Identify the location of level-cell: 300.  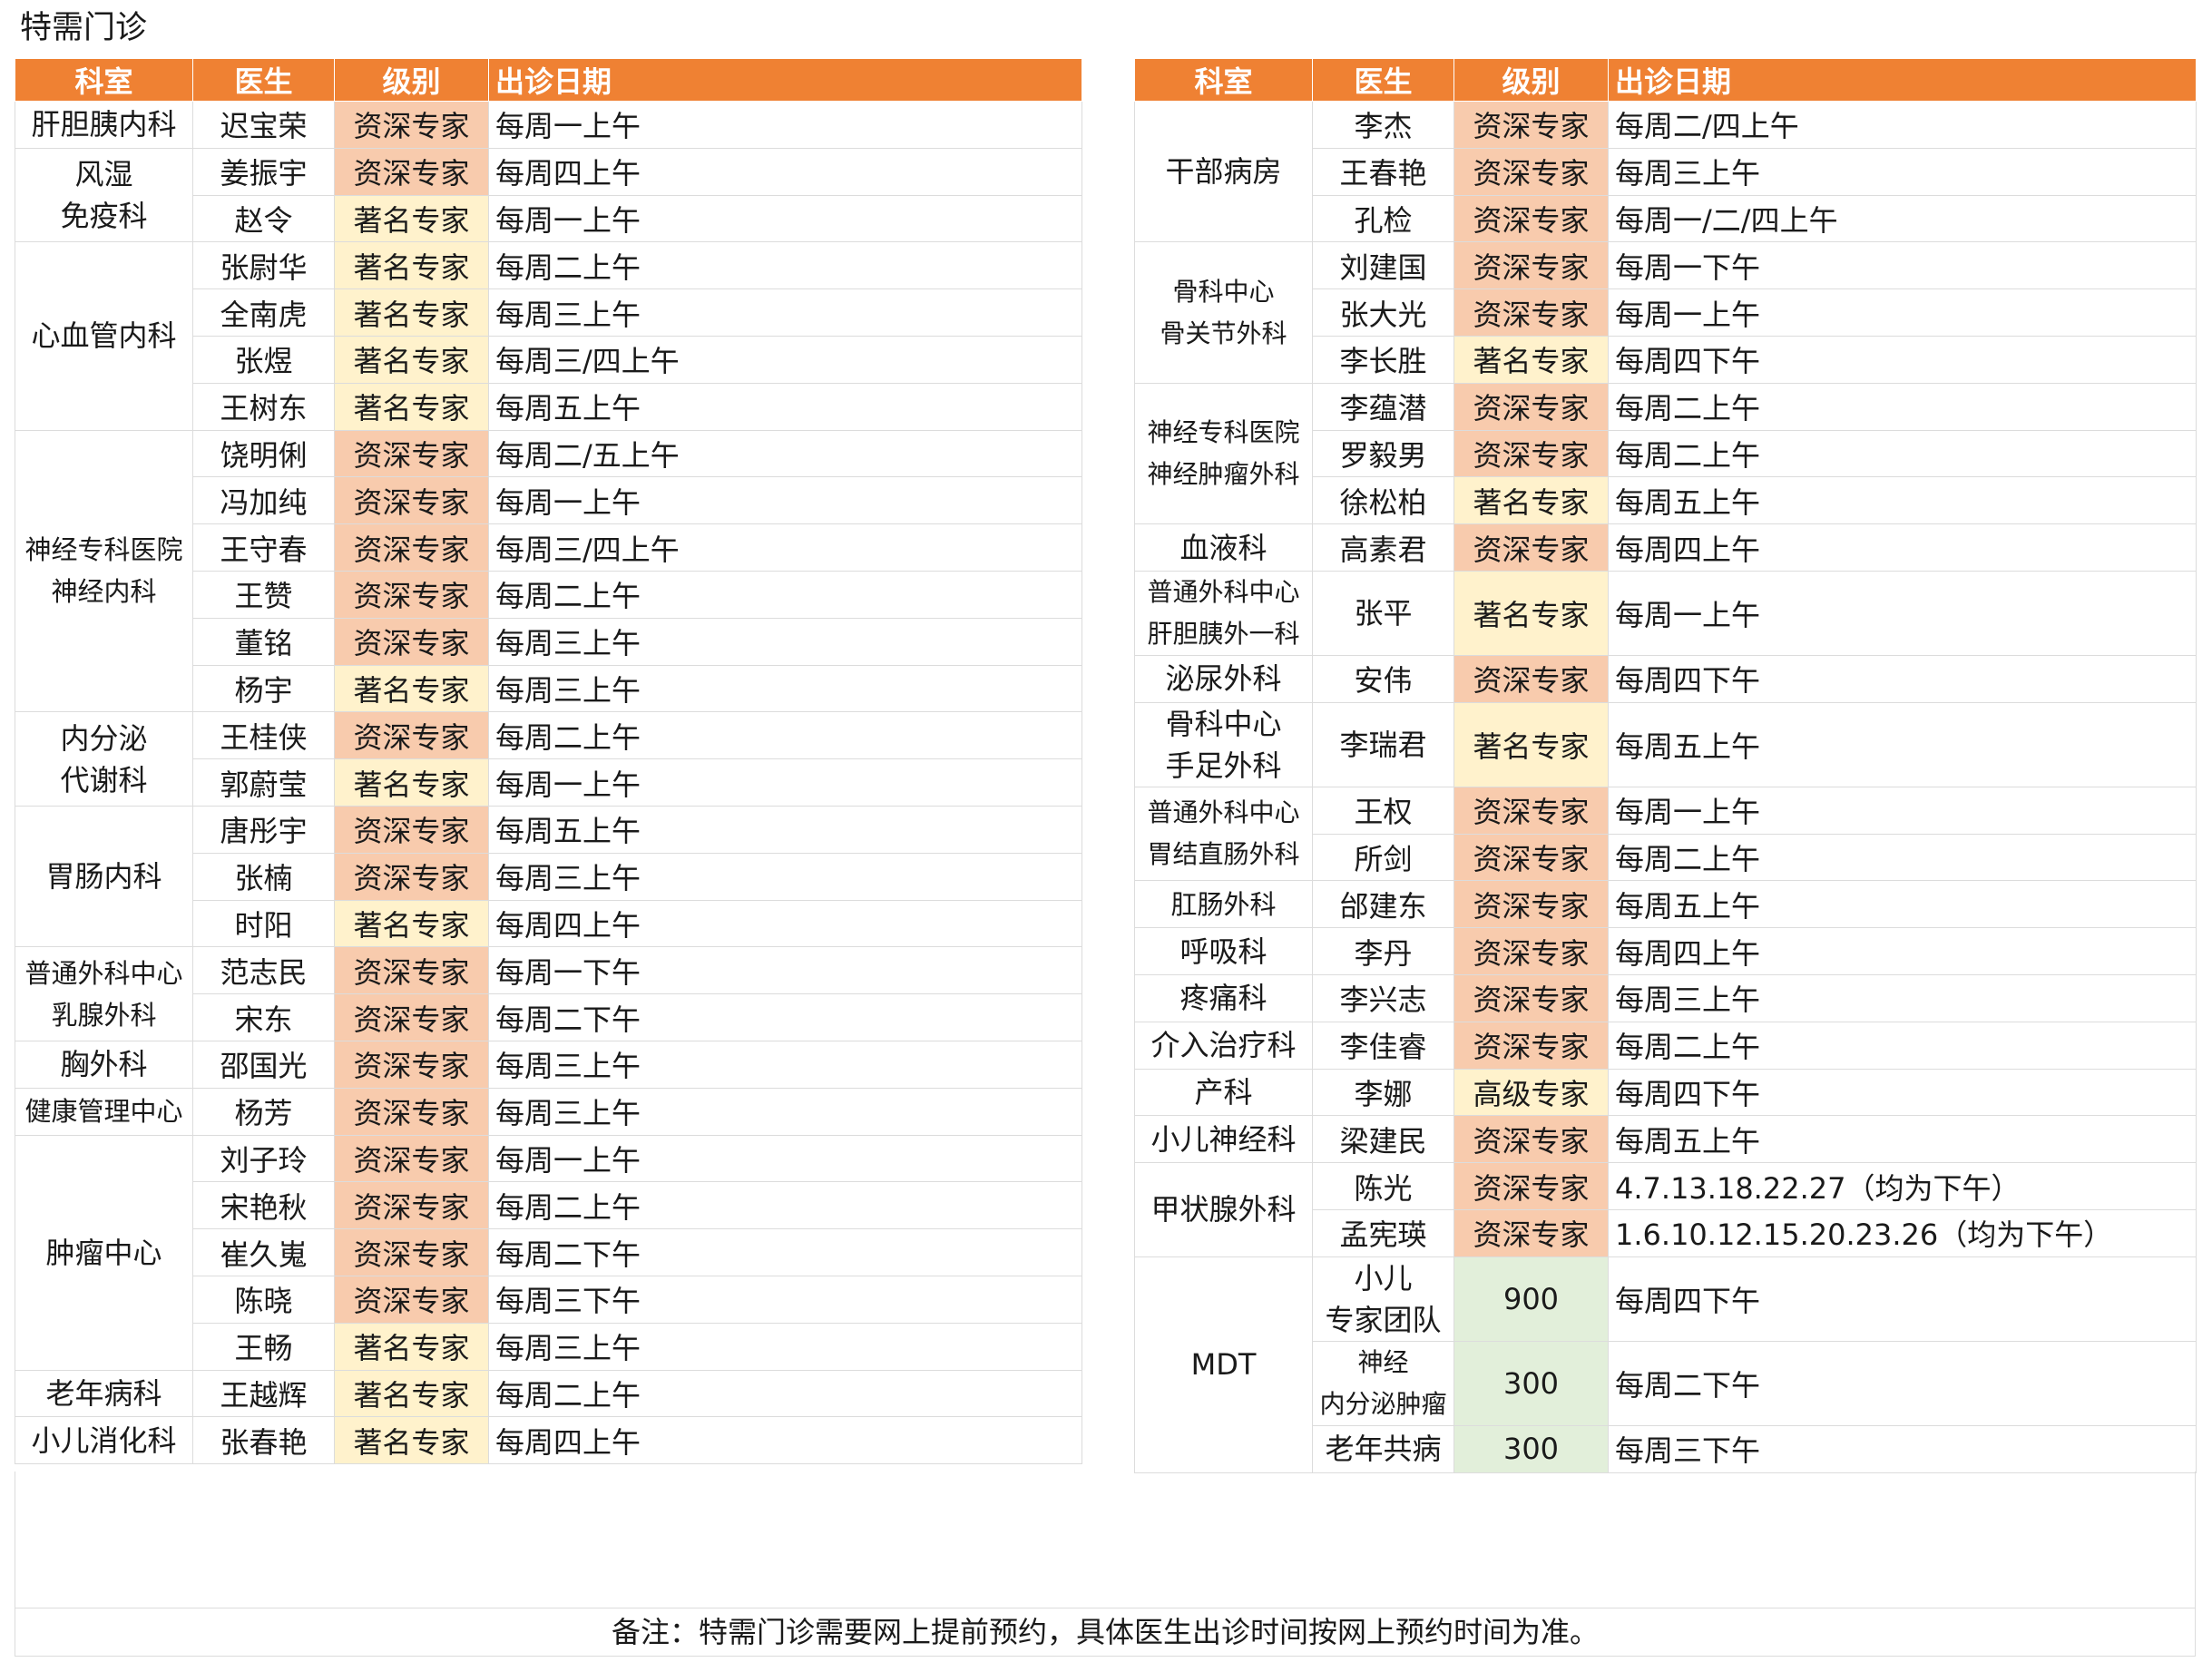
(1531, 1383).